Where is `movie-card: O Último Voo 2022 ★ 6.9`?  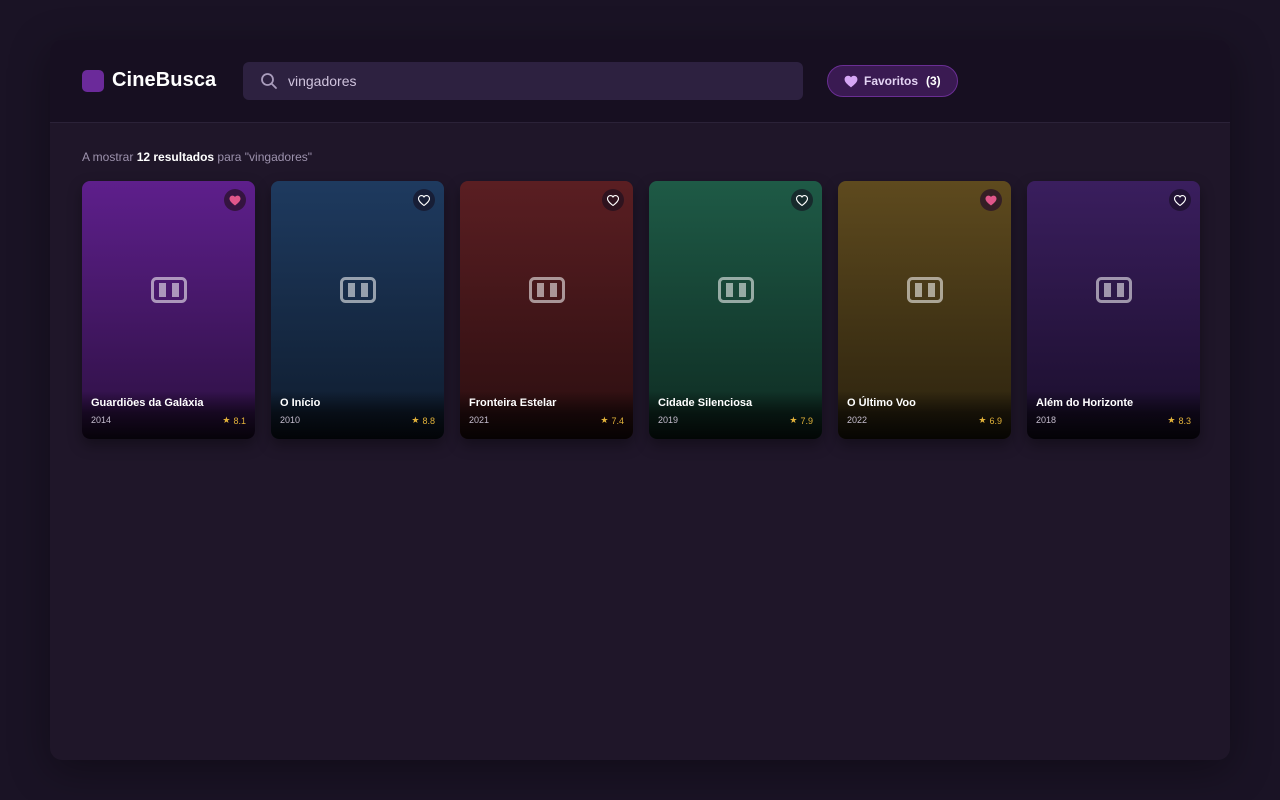 movie-card: O Último Voo 2022 ★ 6.9 is located at coordinates (924, 310).